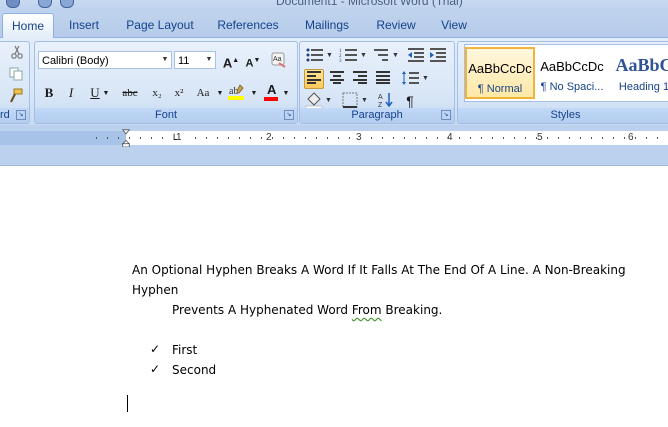 The width and height of the screenshot is (668, 427). I want to click on ruler-number: 2, so click(269, 137).